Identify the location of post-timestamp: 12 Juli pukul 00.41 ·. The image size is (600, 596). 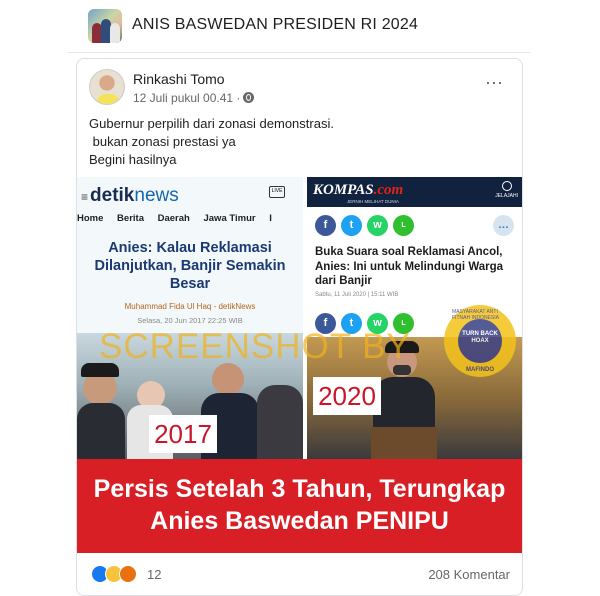
(194, 98).